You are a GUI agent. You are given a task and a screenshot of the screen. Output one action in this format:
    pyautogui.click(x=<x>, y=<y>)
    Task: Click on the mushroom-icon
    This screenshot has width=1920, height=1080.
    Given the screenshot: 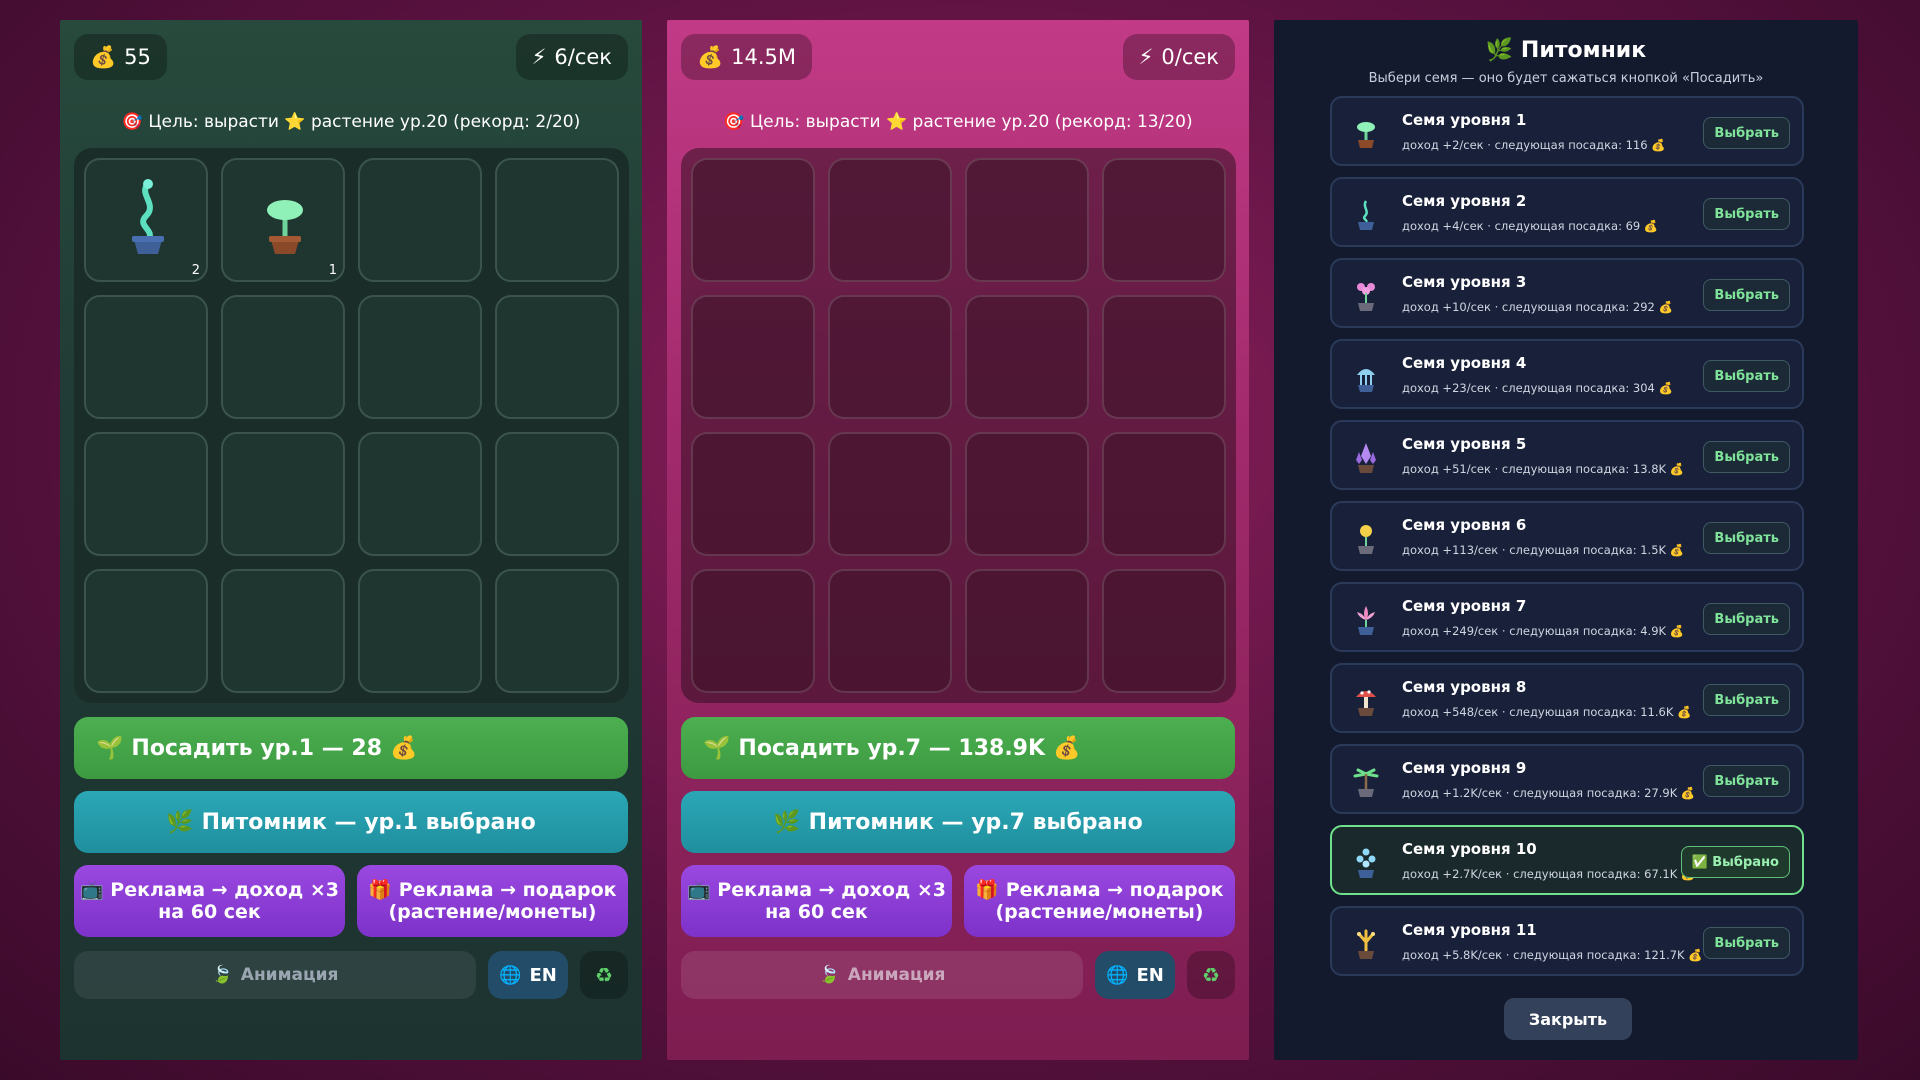 What is the action you would take?
    pyautogui.click(x=1366, y=703)
    